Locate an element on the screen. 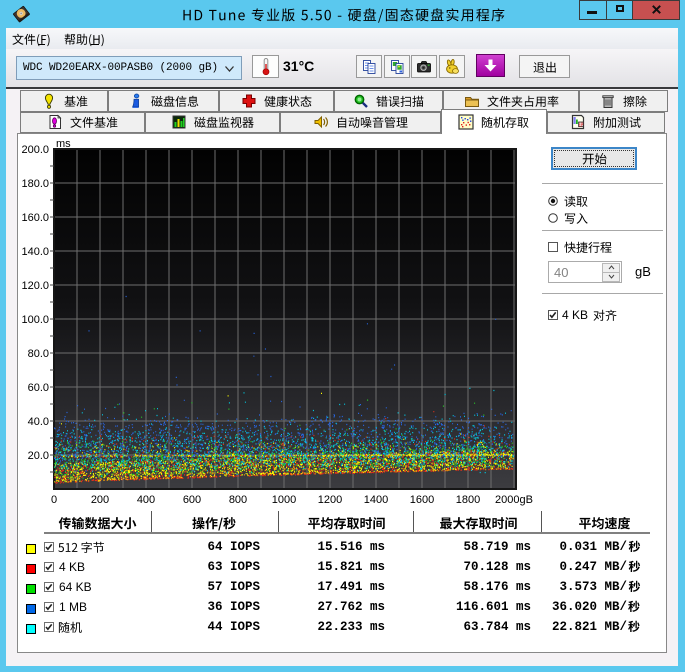 The height and width of the screenshot is (672, 685). svg-text: 180.0 is located at coordinates (35, 184).